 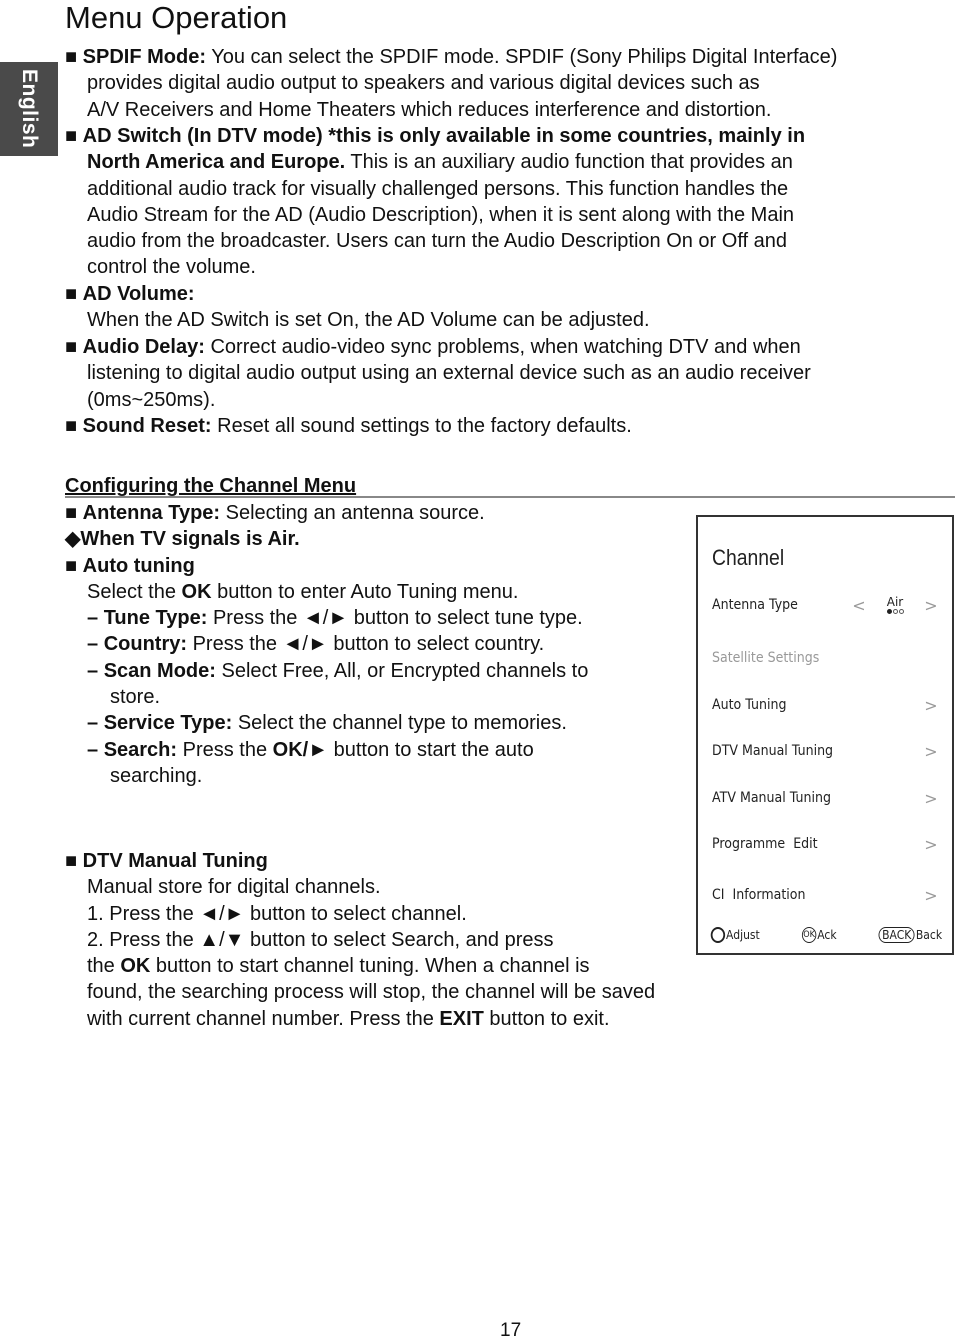 What do you see at coordinates (766, 658) in the screenshot?
I see `menu-item-label: Satellite Settings` at bounding box center [766, 658].